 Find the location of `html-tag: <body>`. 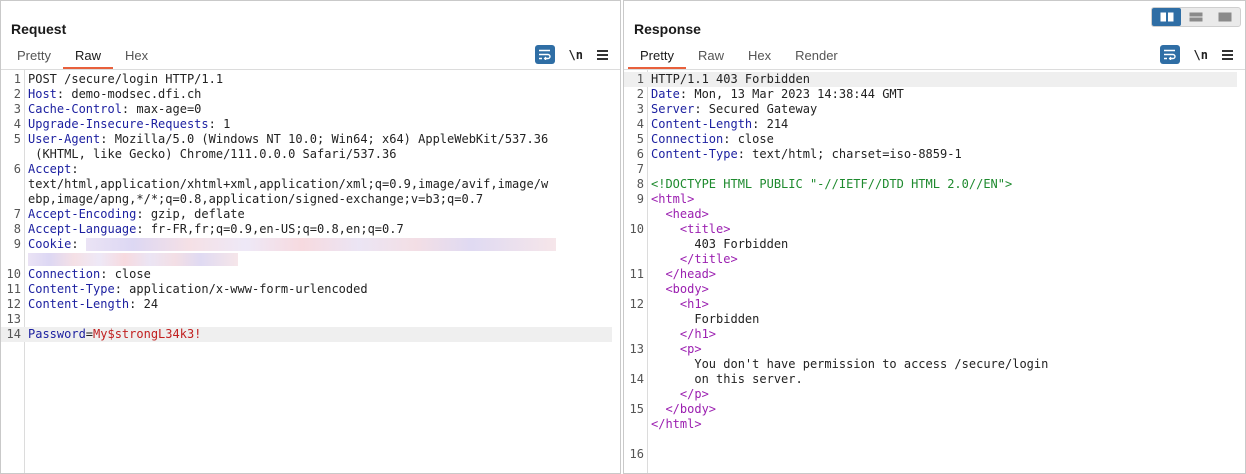

html-tag: <body> is located at coordinates (680, 289).